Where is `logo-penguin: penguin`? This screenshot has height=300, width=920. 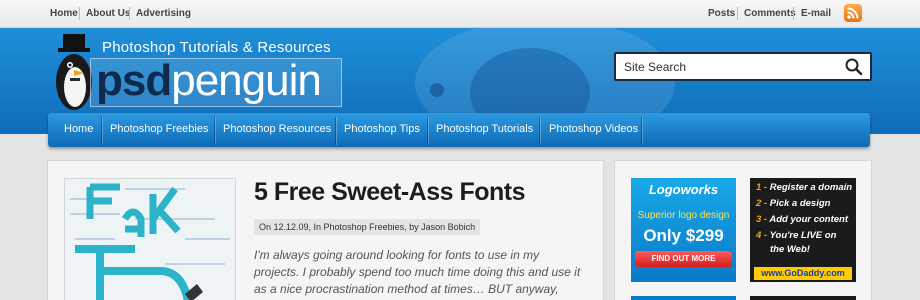
logo-penguin: penguin is located at coordinates (246, 80).